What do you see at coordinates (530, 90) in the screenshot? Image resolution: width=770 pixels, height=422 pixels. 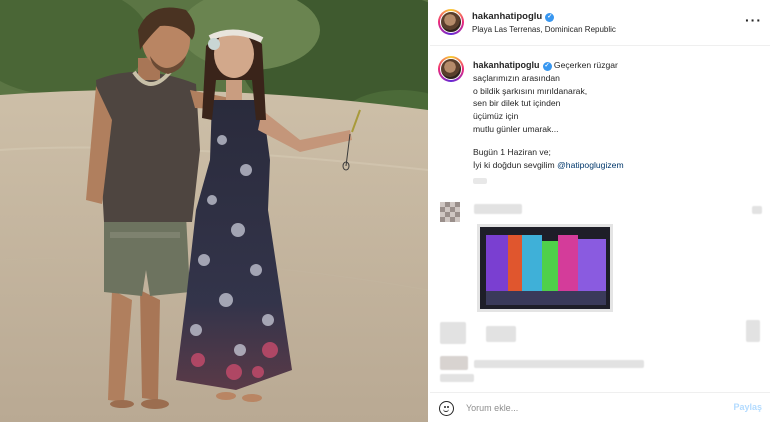 I see `caption-line: o bildik şarkısını mırıldanarak,` at bounding box center [530, 90].